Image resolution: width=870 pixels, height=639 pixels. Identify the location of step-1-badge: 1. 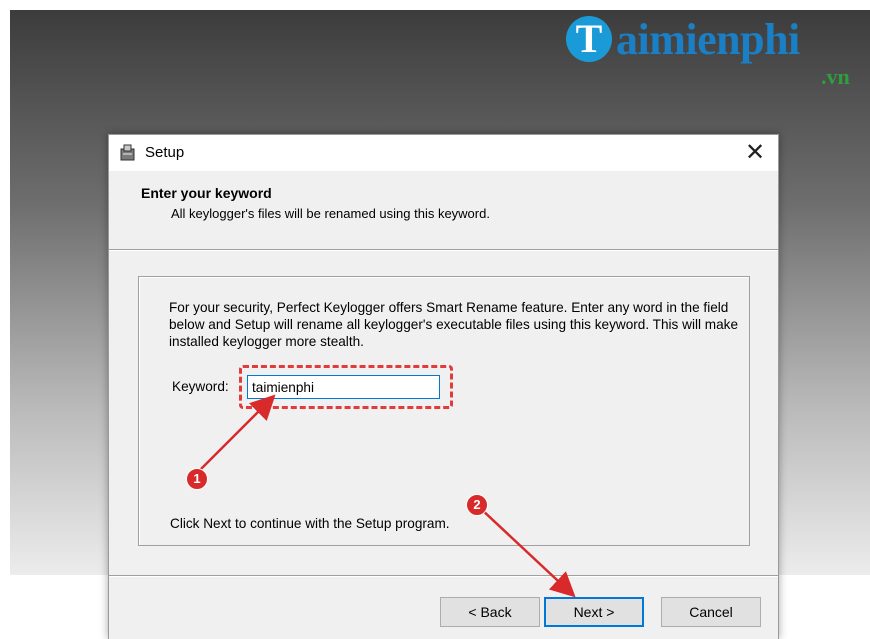
(197, 479).